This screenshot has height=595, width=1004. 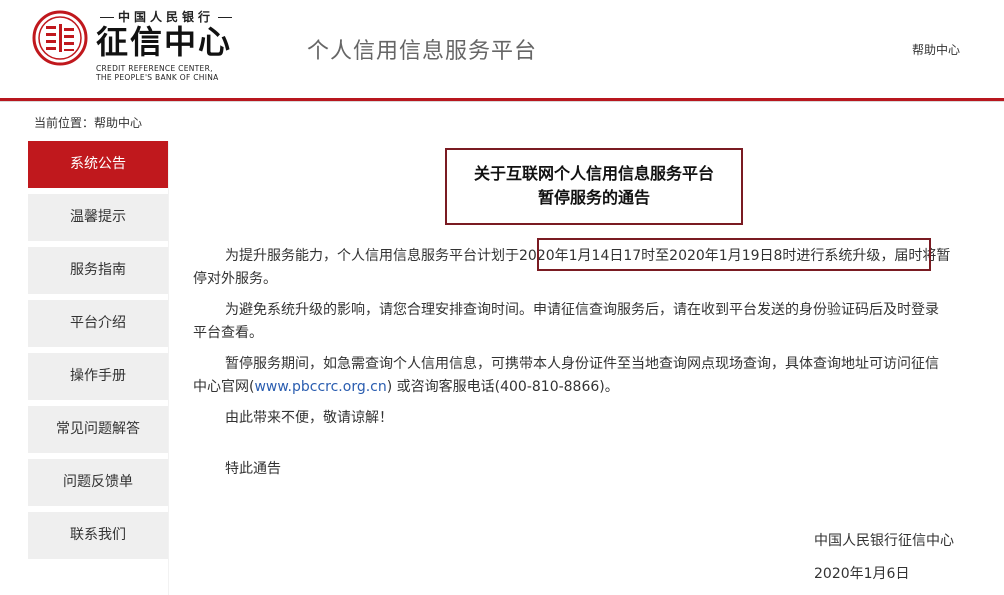 I want to click on sidebar-item-platform-intro: 平台介绍, so click(x=98, y=323).